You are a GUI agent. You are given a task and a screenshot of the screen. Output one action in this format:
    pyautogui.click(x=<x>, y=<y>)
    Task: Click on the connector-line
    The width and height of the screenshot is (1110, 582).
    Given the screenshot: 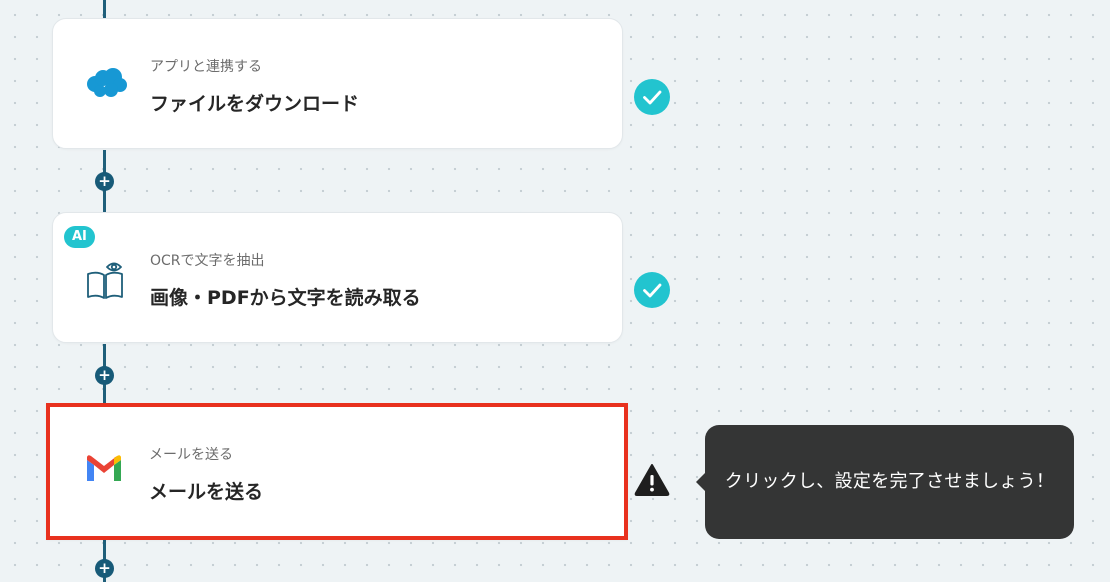 What is the action you would take?
    pyautogui.click(x=104, y=9)
    